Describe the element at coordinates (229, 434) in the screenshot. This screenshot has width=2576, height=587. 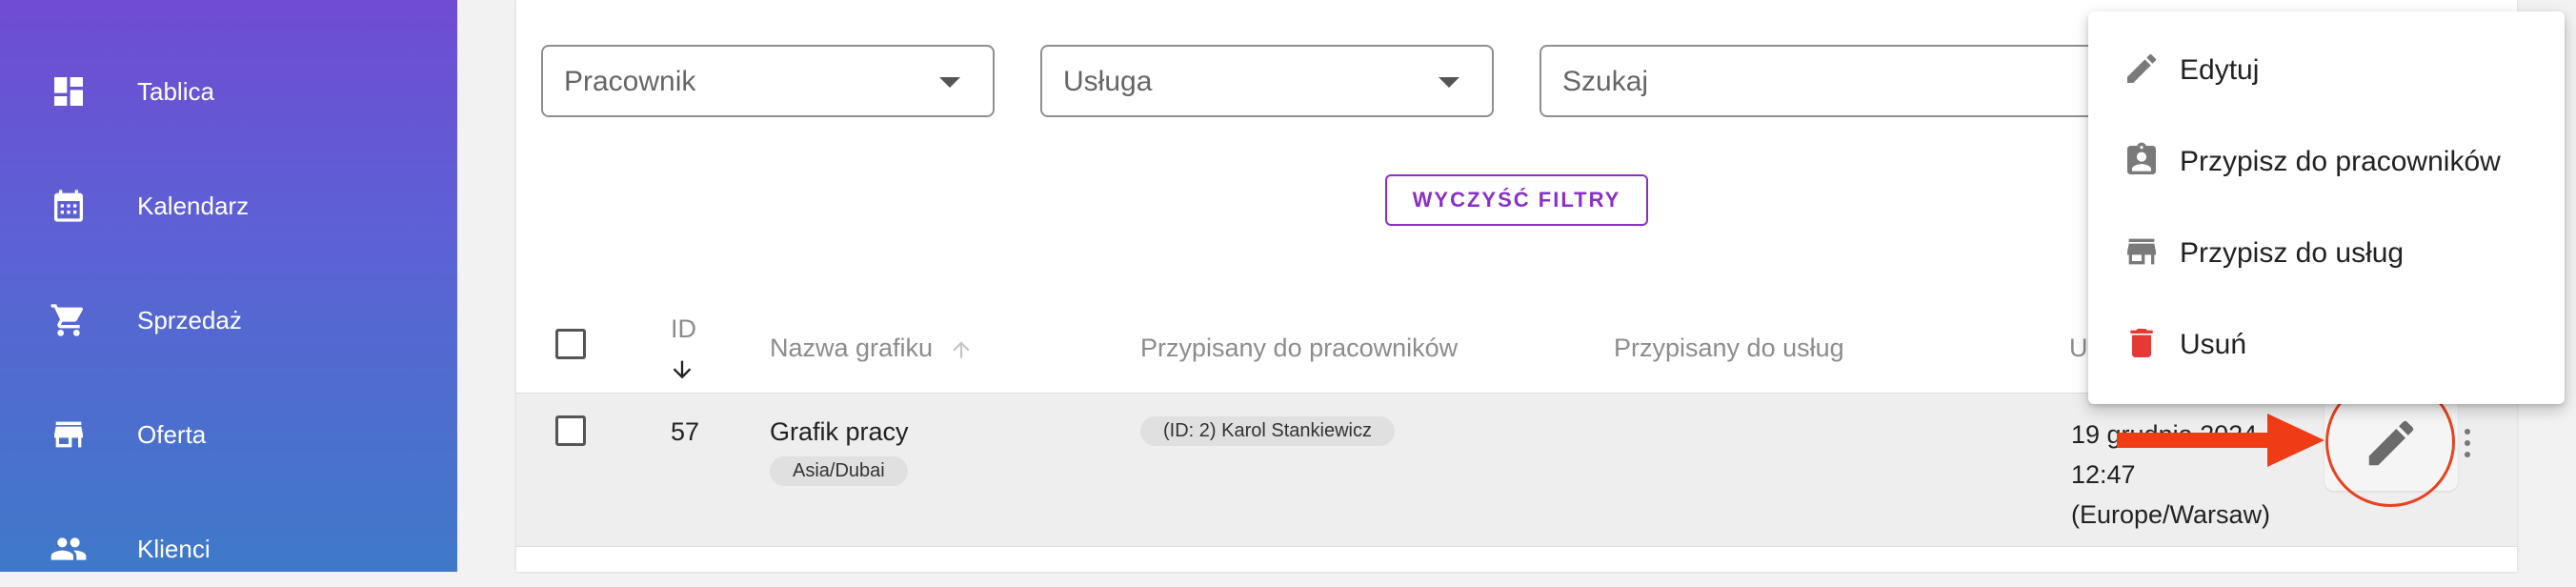
I see `sidebar-item-oferta: Oferta` at that location.